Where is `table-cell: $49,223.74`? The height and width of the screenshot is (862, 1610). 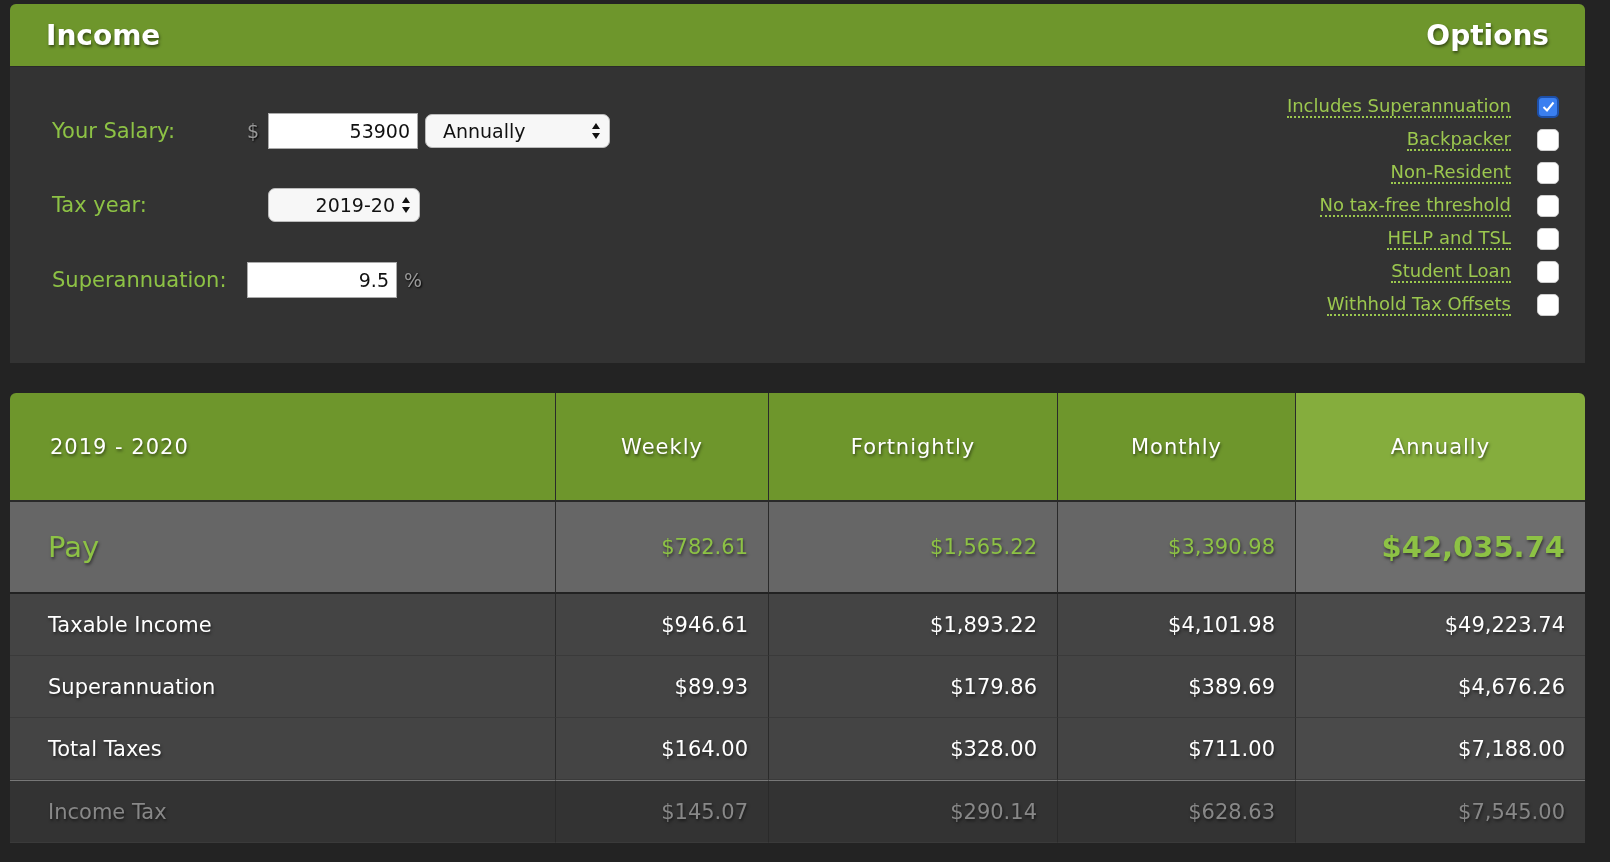 table-cell: $49,223.74 is located at coordinates (1440, 625).